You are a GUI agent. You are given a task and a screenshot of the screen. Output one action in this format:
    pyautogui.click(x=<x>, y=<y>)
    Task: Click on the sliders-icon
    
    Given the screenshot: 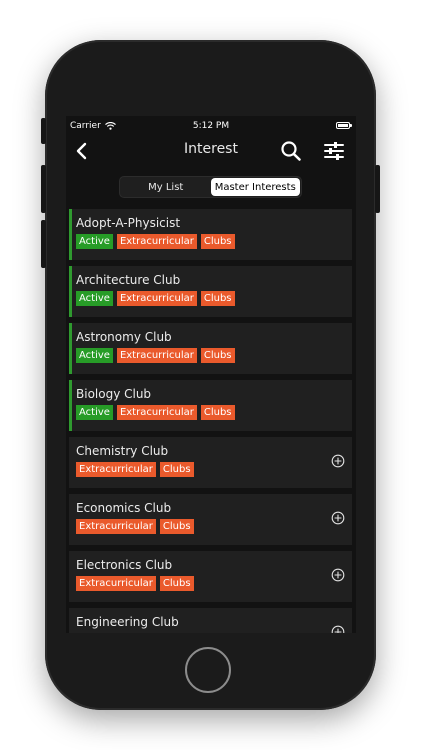 What is the action you would take?
    pyautogui.click(x=334, y=151)
    